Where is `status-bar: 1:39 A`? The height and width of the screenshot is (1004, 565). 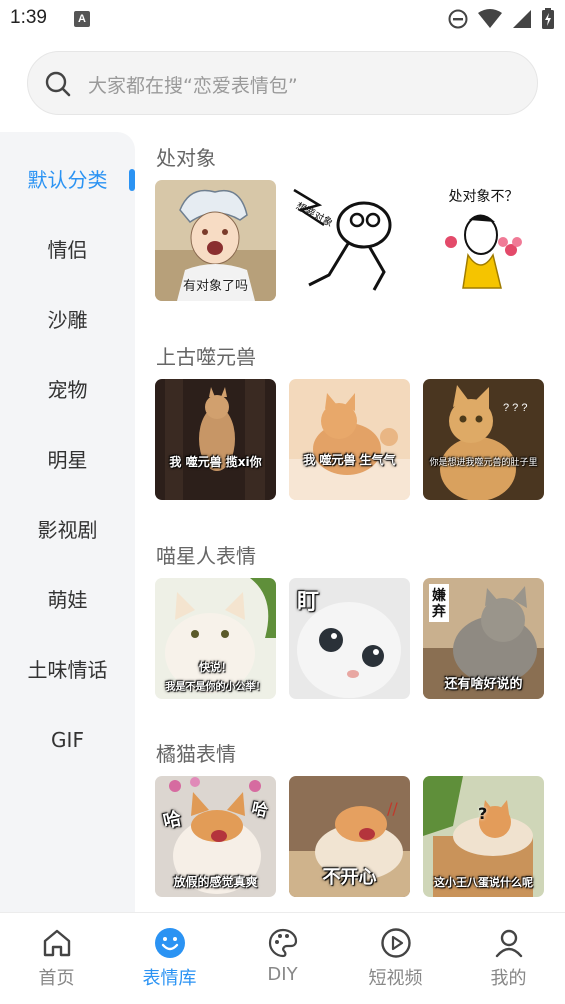 status-bar: 1:39 A is located at coordinates (282, 19).